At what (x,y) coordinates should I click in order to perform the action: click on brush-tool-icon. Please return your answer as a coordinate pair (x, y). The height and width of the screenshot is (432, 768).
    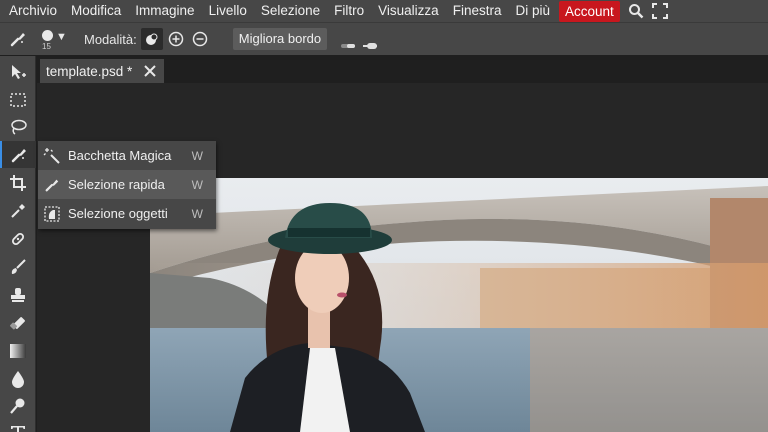
    Looking at the image, I should click on (18, 266).